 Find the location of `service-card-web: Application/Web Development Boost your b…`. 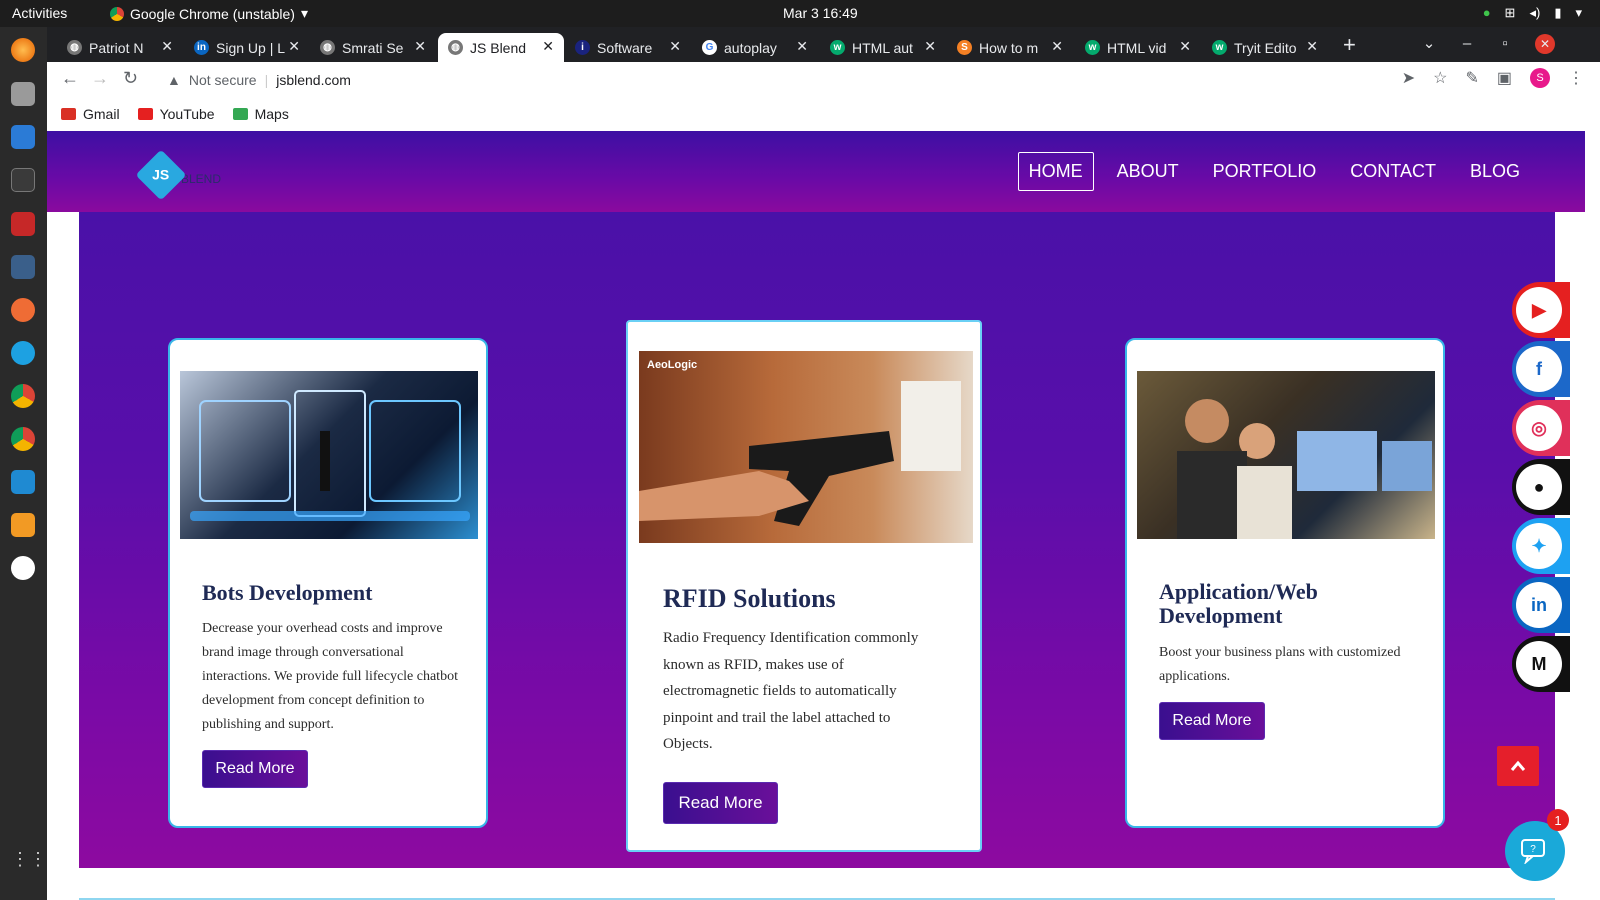

service-card-web: Application/Web Development Boost your b… is located at coordinates (1285, 583).